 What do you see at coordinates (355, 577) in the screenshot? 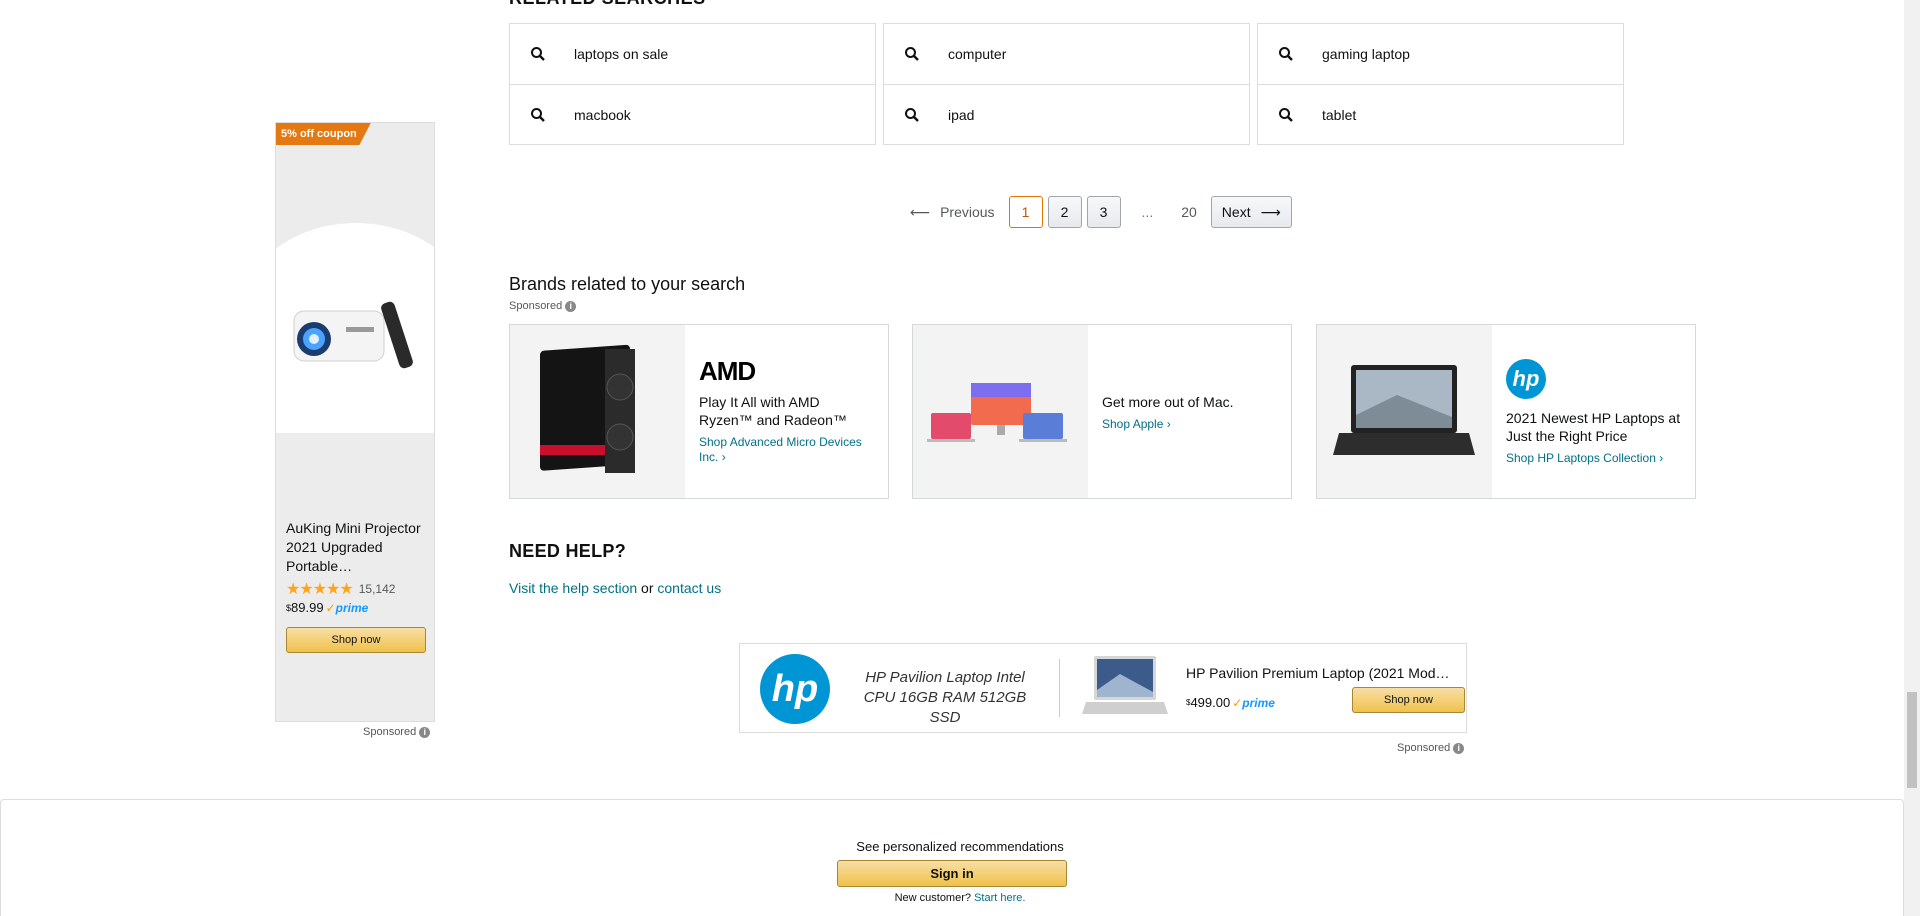
I see `ad-background-shape` at bounding box center [355, 577].